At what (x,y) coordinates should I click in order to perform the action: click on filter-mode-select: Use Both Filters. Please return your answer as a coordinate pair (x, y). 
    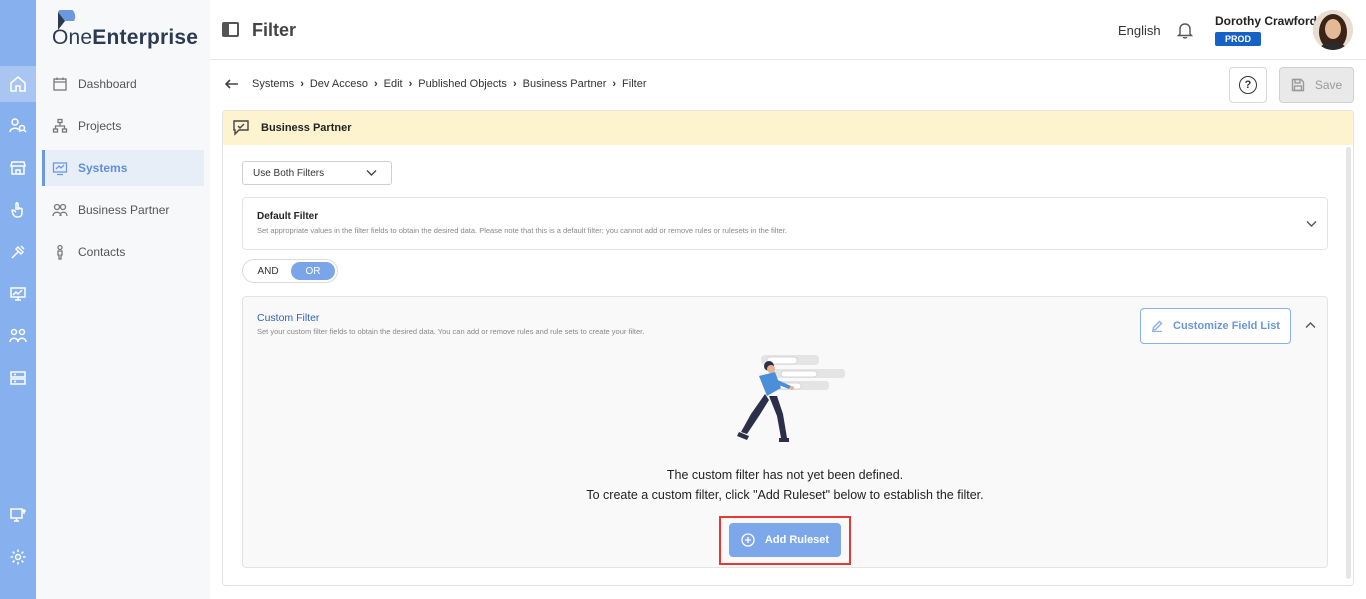
    Looking at the image, I should click on (317, 173).